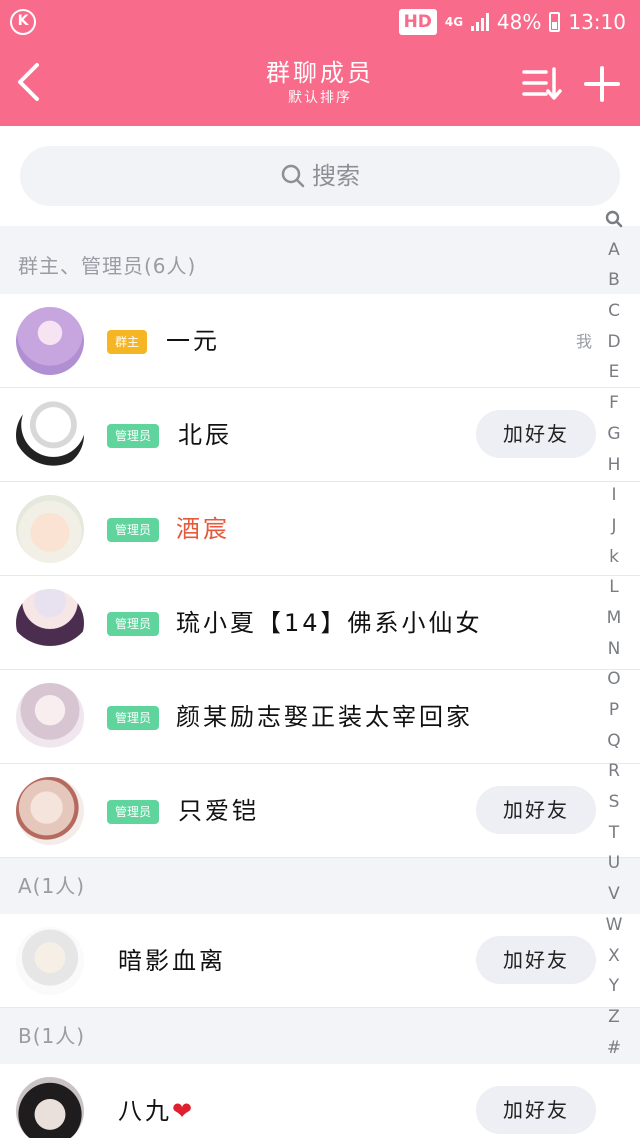  Describe the element at coordinates (614, 710) in the screenshot. I see `index-letter: P` at that location.